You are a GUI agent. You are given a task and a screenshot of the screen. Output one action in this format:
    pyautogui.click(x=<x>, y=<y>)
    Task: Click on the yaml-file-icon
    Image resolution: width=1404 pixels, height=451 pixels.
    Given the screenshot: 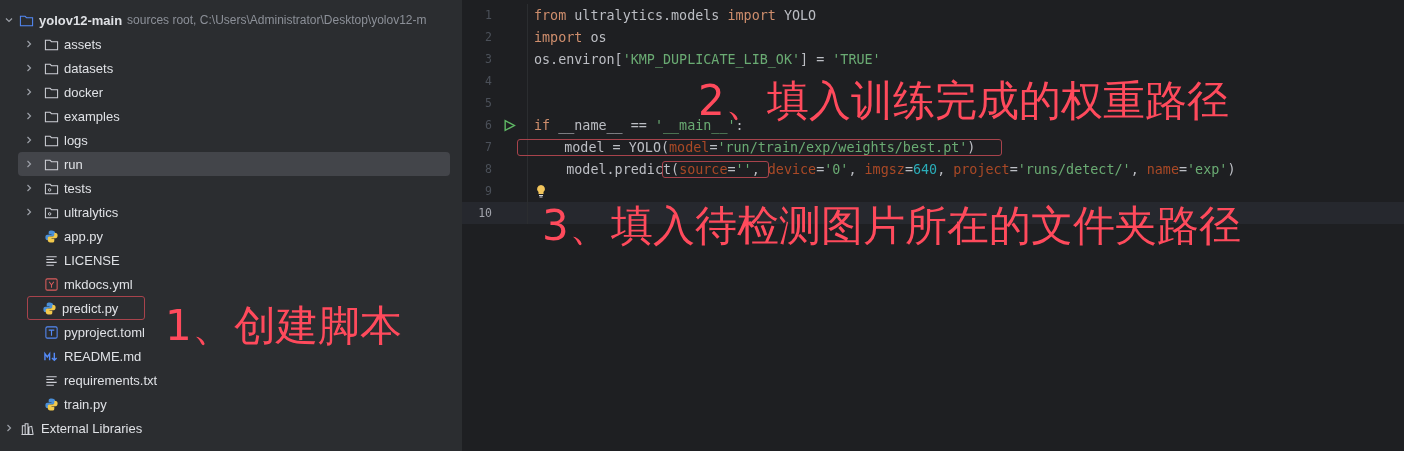 What is the action you would take?
    pyautogui.click(x=51, y=284)
    